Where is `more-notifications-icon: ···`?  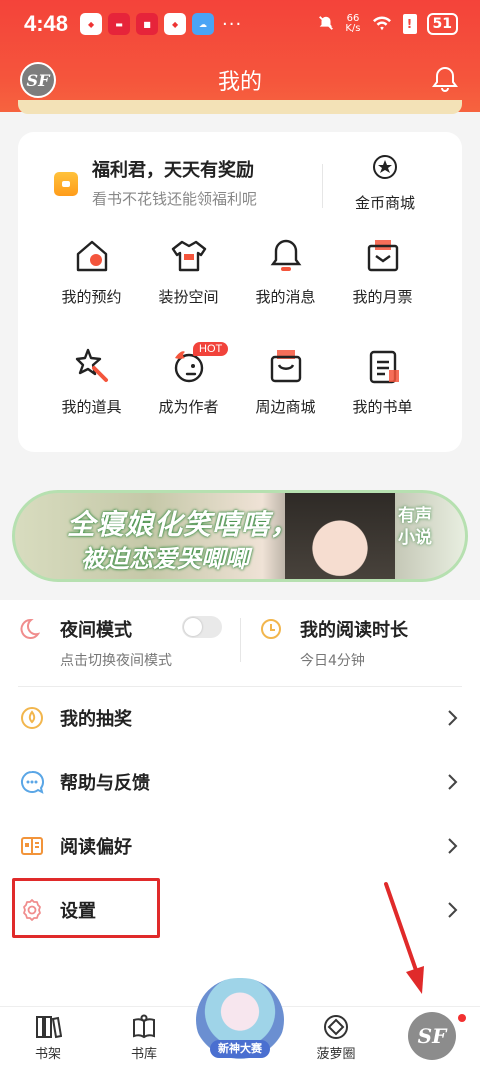
more-notifications-icon: ··· is located at coordinates (232, 24).